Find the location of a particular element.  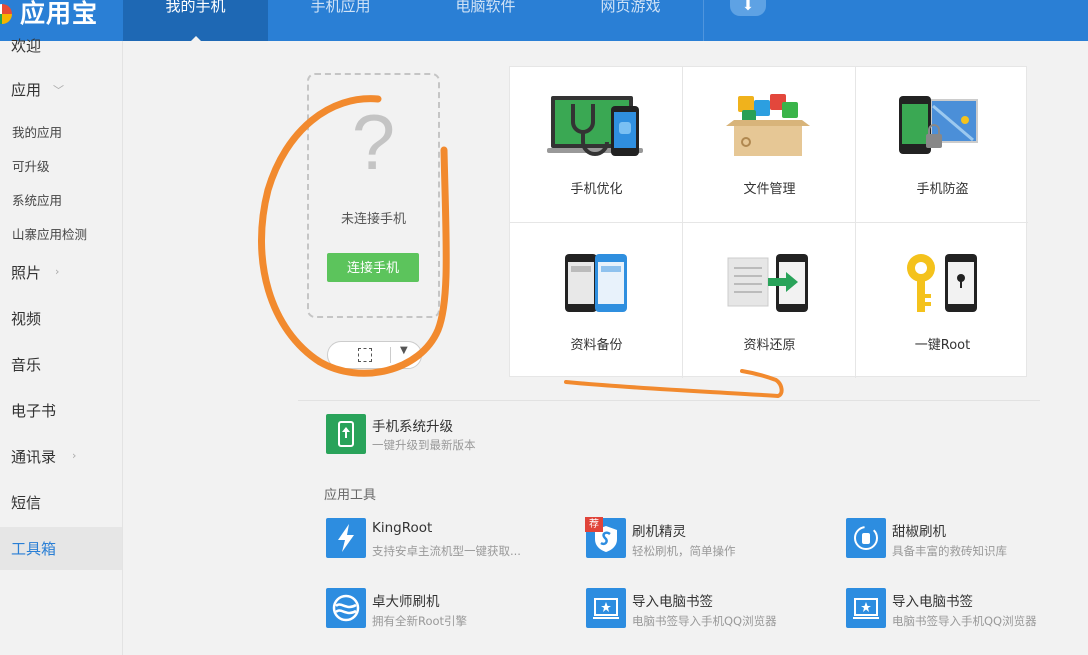

tab-phone-apps: 手机应用 is located at coordinates (340, 20).